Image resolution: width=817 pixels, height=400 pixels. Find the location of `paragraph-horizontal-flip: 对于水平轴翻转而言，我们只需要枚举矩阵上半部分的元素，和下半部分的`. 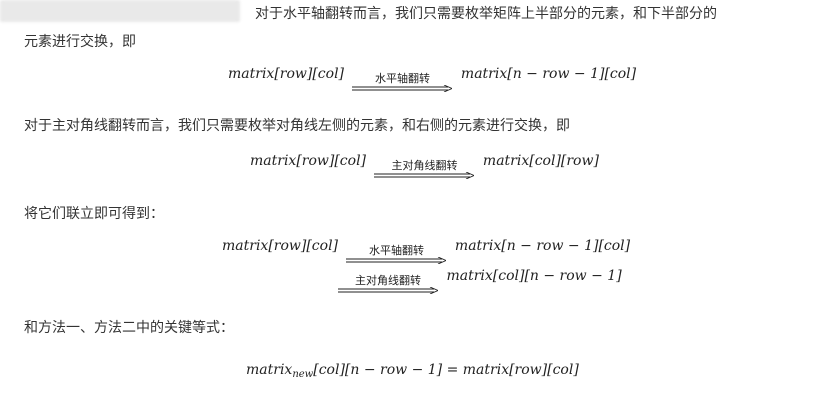

paragraph-horizontal-flip: 对于水平轴翻转而言，我们只需要枚举矩阵上半部分的元素，和下半部分的 is located at coordinates (486, 14).